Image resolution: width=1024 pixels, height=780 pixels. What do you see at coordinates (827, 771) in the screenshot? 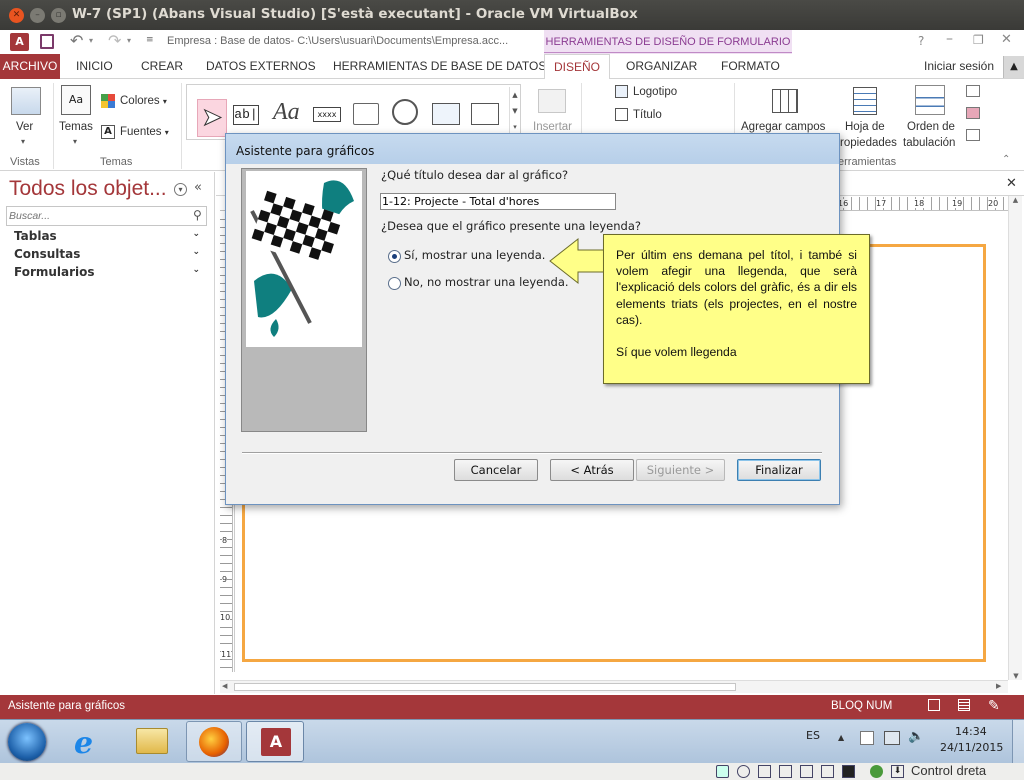
I see `shared-folders-icon` at bounding box center [827, 771].